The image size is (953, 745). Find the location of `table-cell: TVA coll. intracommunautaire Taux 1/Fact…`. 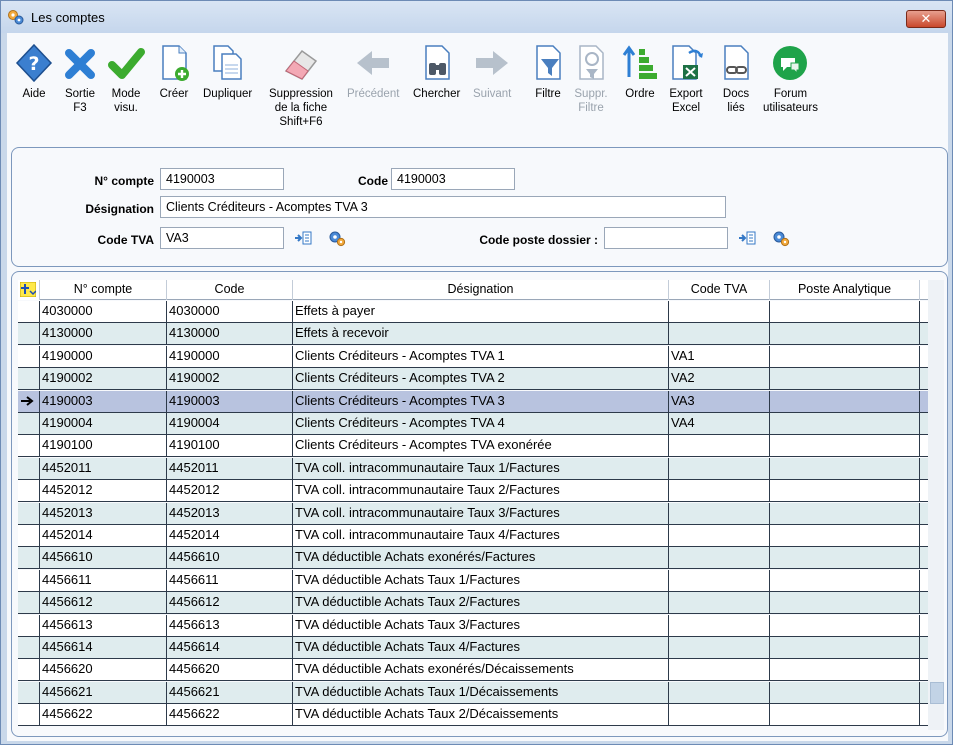

table-cell: TVA coll. intracommunautaire Taux 1/Fact… is located at coordinates (481, 468).